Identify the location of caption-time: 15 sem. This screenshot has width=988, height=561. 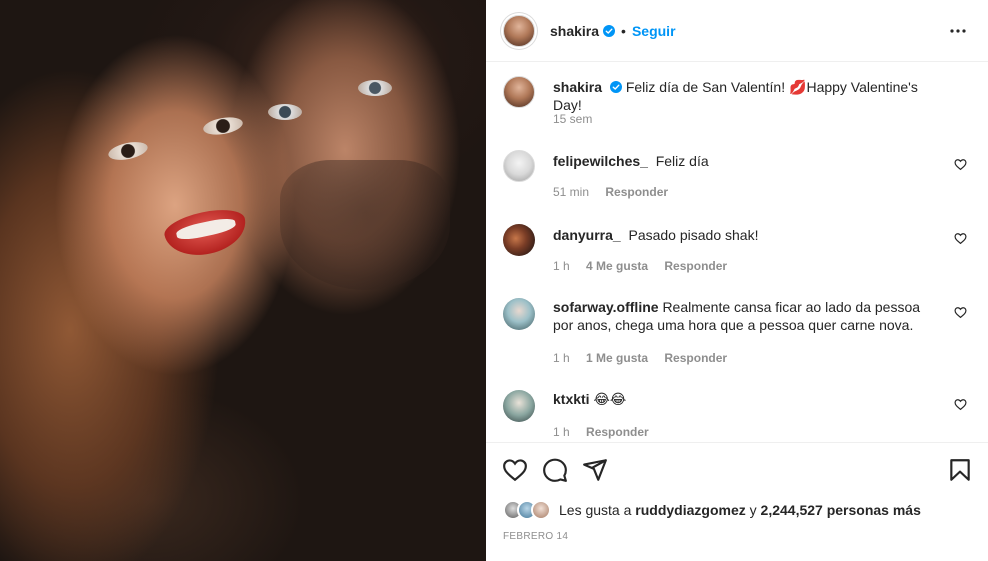
(572, 119).